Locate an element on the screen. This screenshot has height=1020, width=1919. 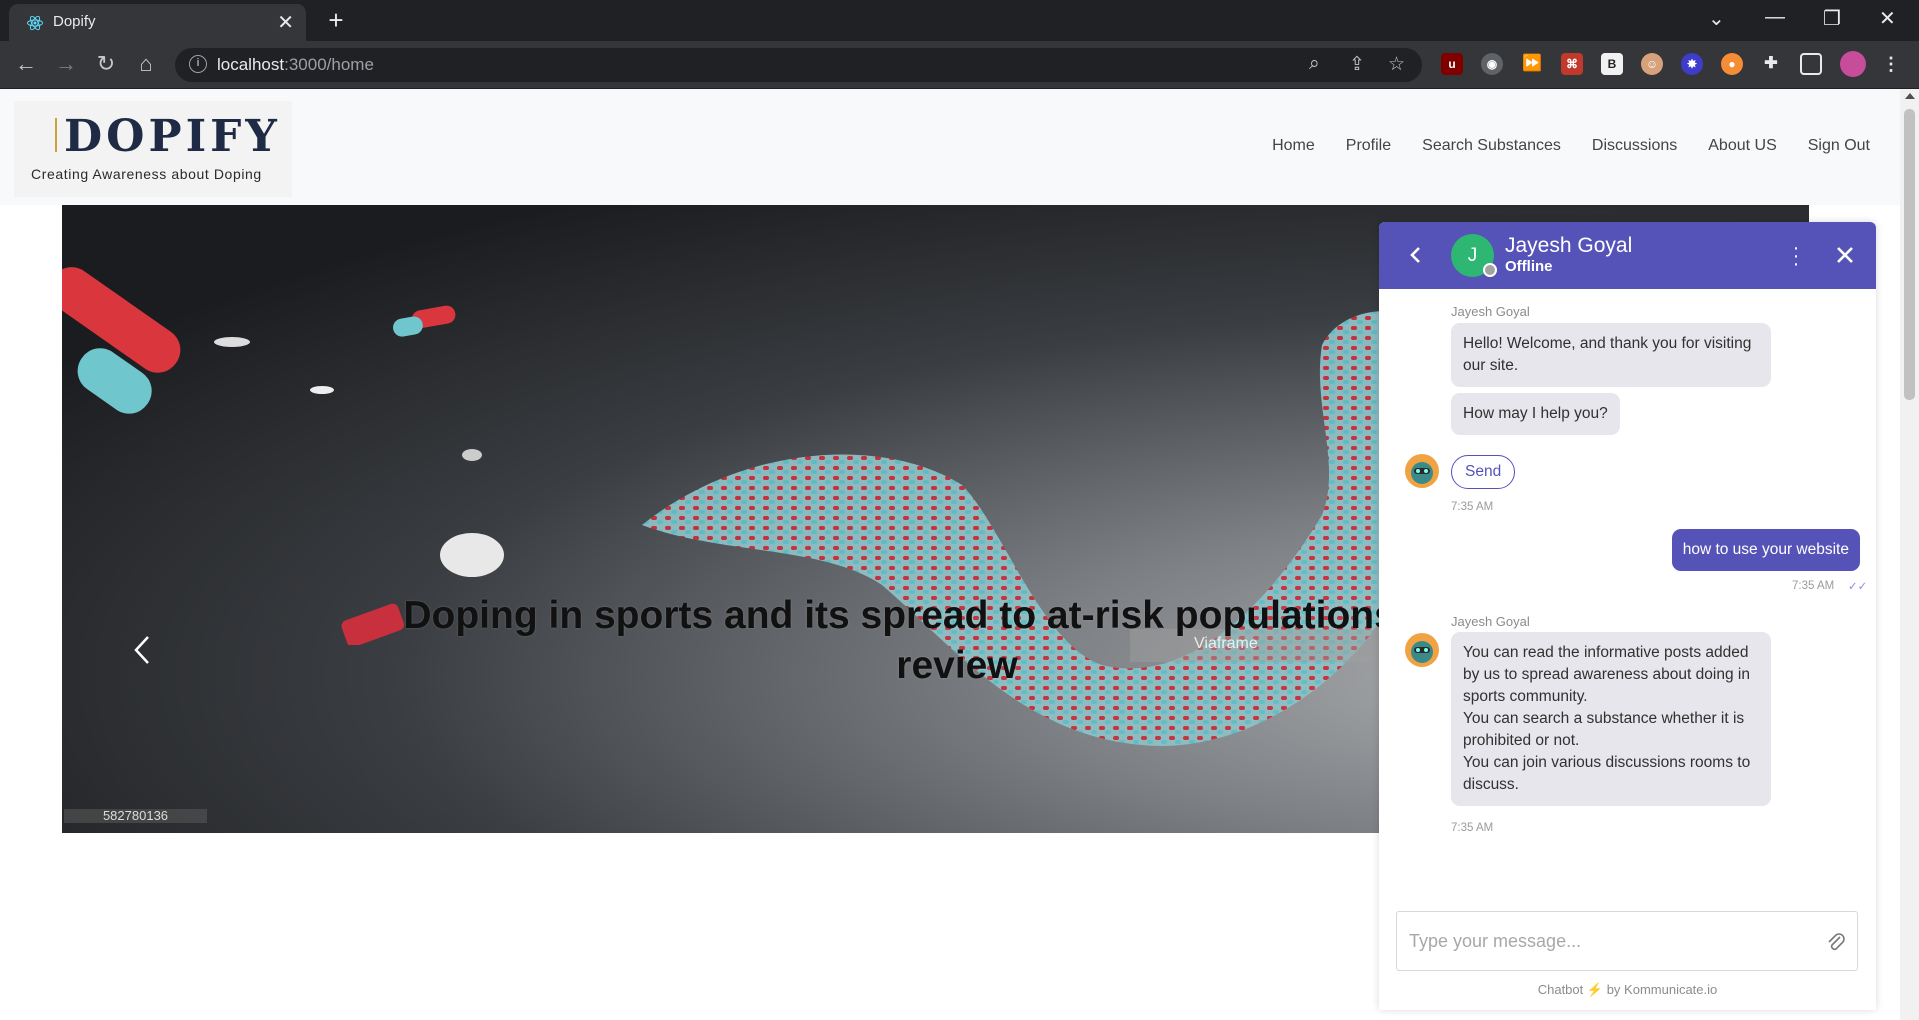
restore-icon: ❐ is located at coordinates (1832, 18).